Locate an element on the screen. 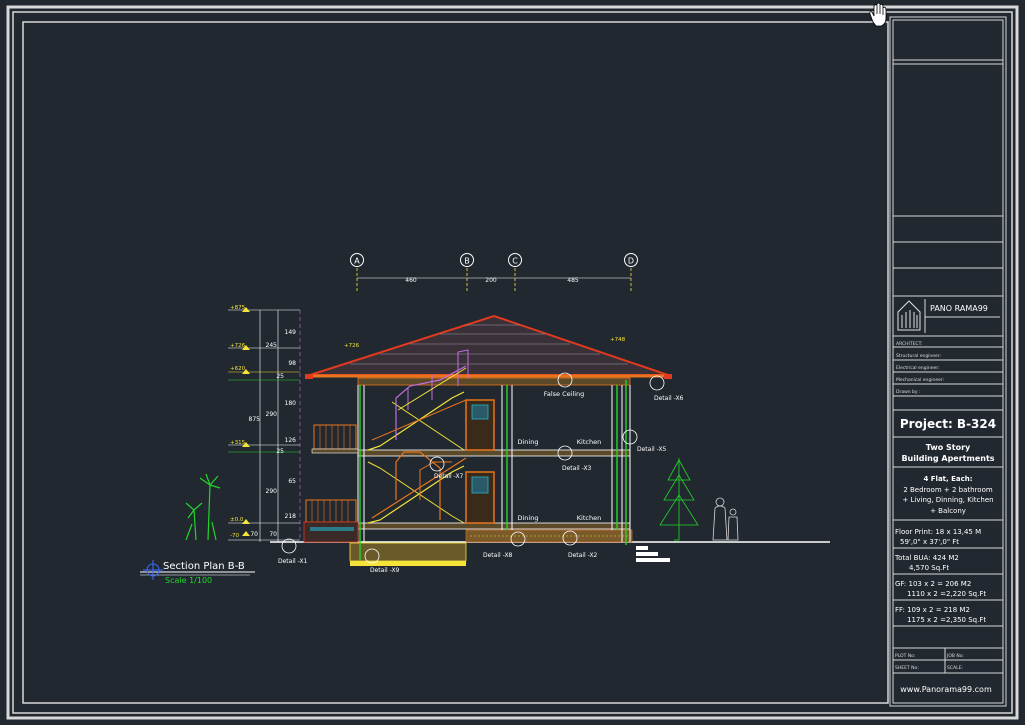 The image size is (1025, 725). vertical-dimension: 65 is located at coordinates (292, 481).